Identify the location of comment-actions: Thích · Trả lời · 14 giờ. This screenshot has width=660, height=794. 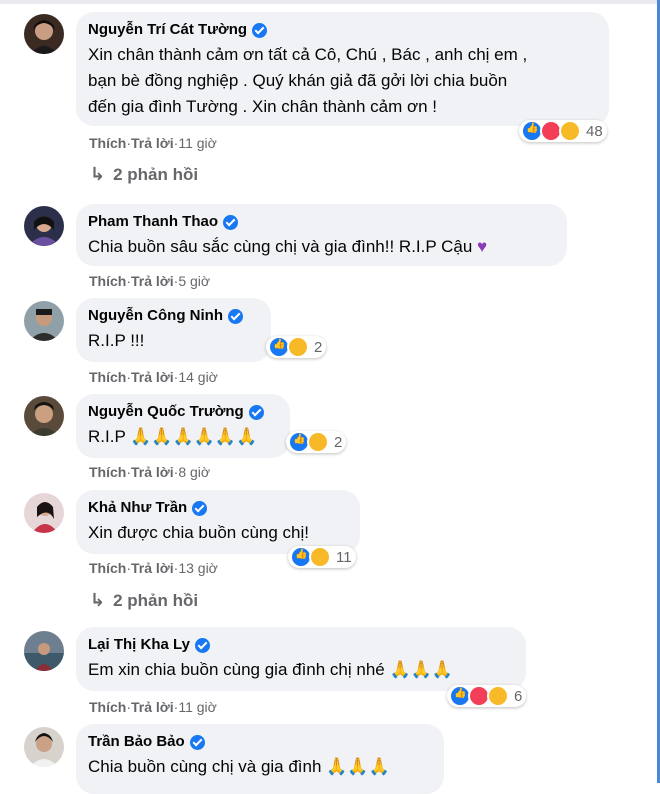
(153, 377).